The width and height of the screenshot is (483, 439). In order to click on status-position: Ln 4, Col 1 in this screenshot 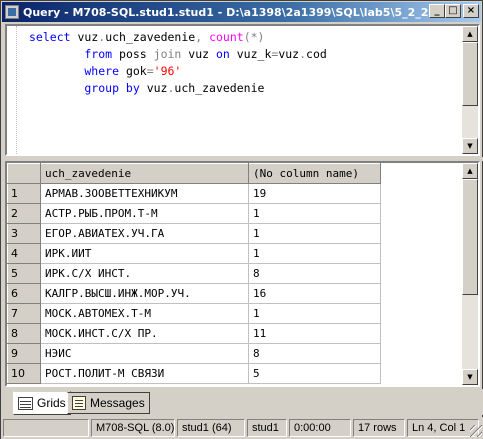, I will do `click(443, 428)`.